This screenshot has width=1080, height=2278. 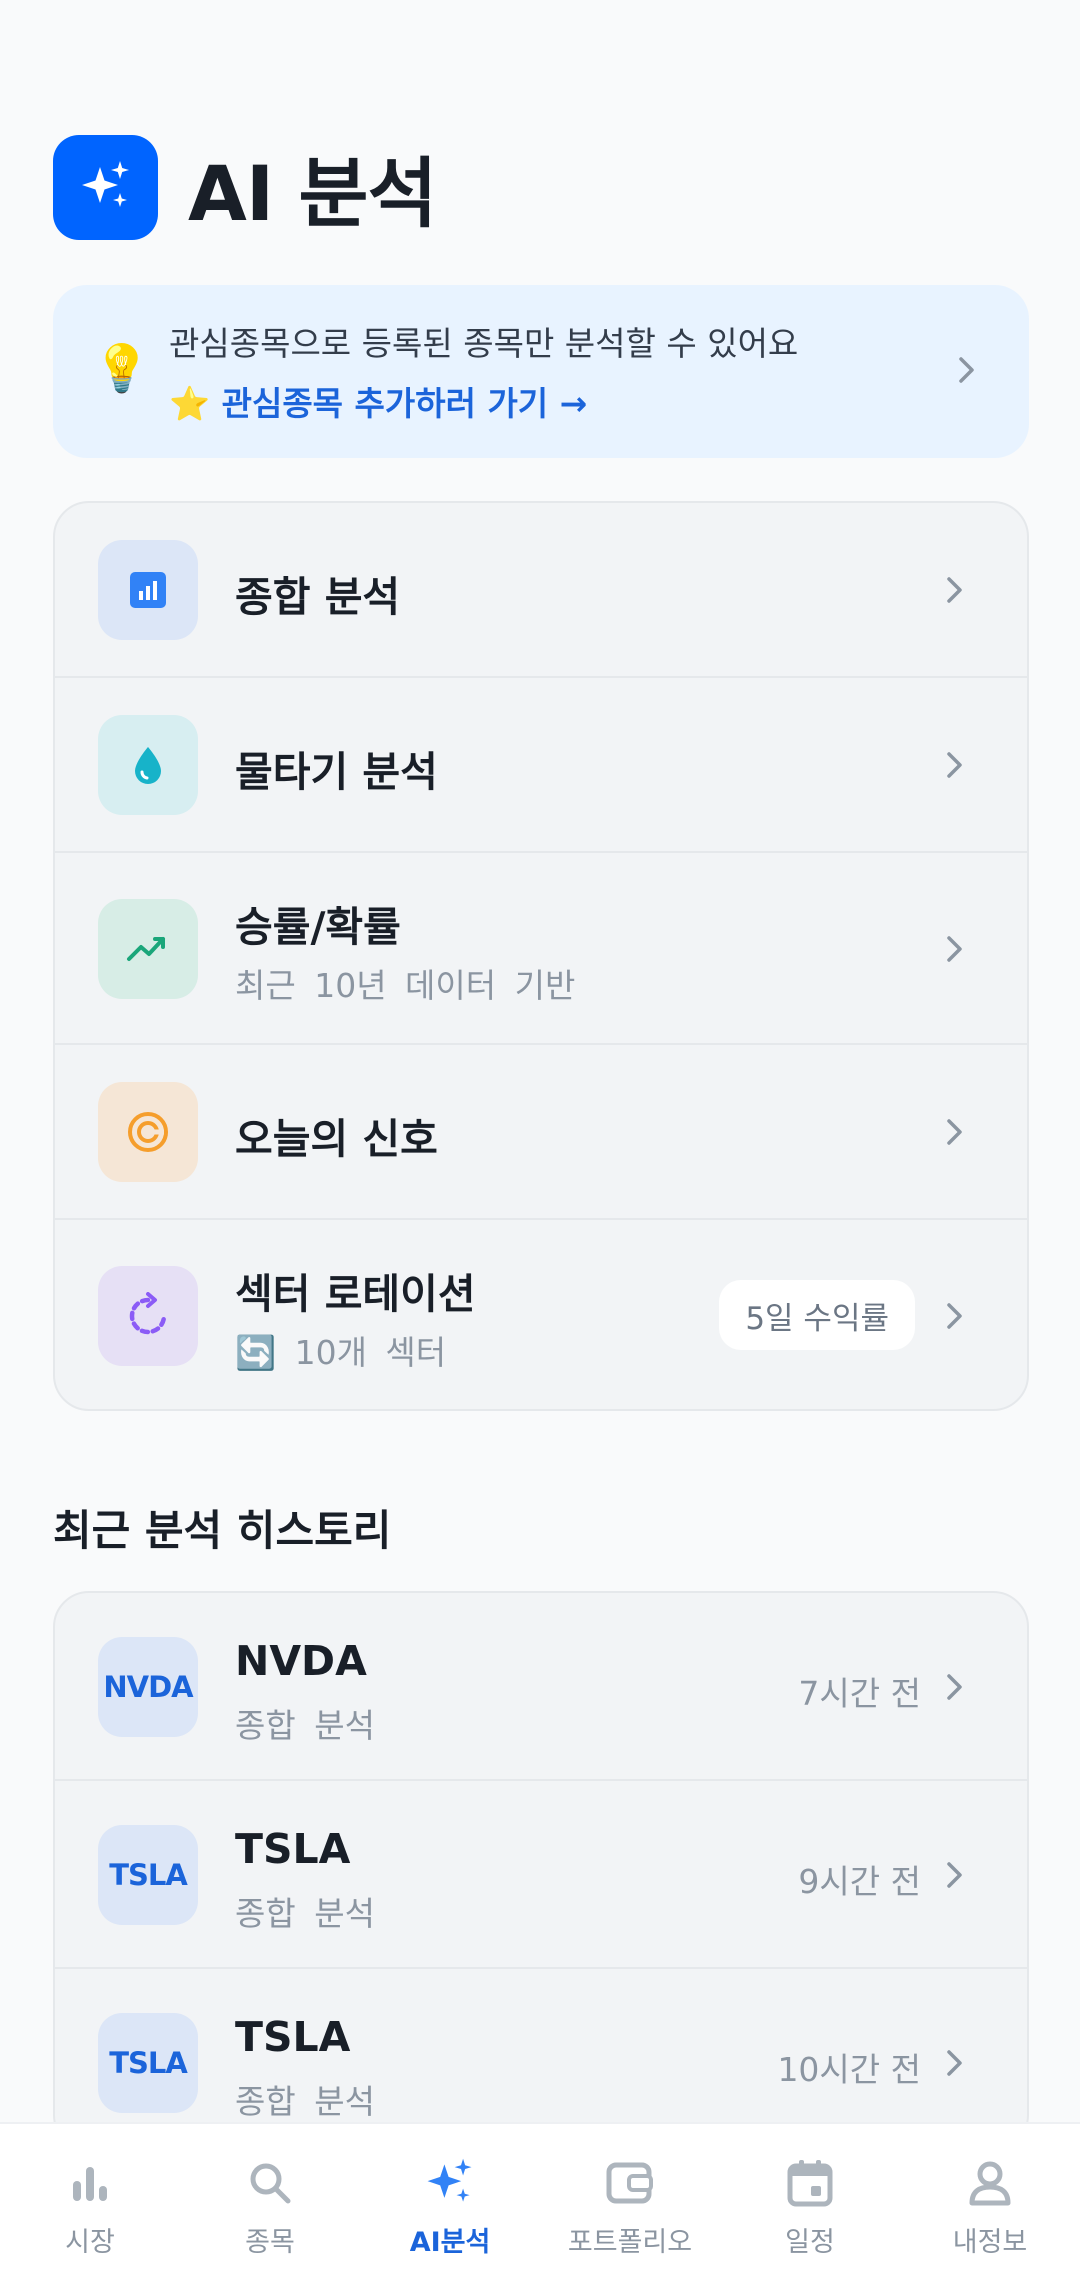 I want to click on menu-item-title: 승률/확률, so click(x=318, y=927).